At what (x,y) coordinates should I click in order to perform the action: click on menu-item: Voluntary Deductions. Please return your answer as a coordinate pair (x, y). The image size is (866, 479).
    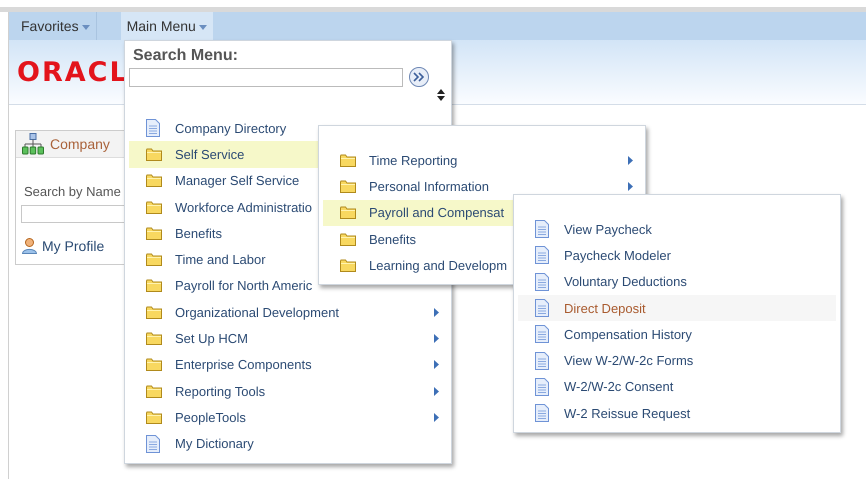
    Looking at the image, I should click on (677, 281).